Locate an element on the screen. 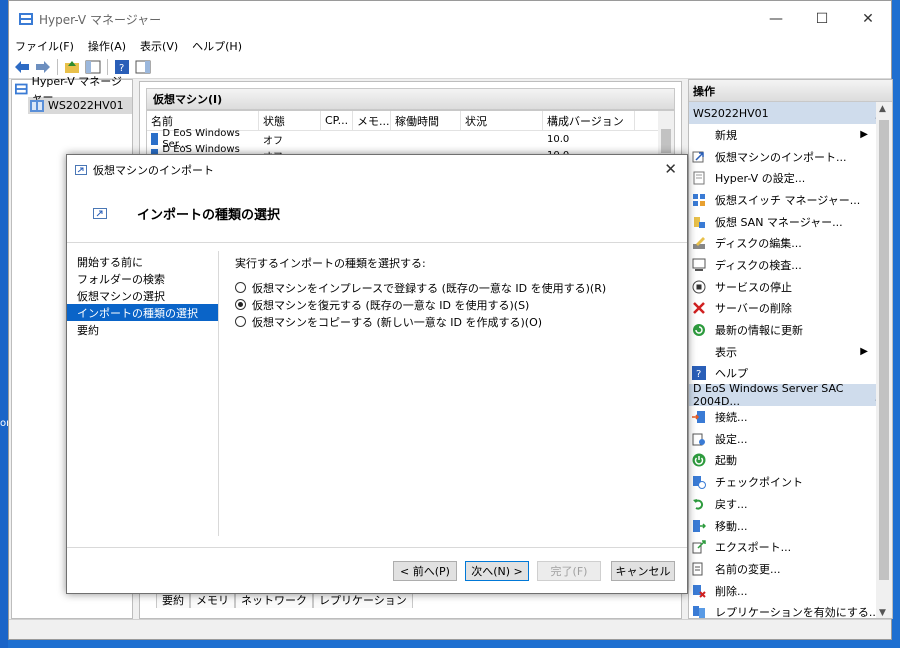 The height and width of the screenshot is (648, 900). blank-icon is located at coordinates (699, 135).